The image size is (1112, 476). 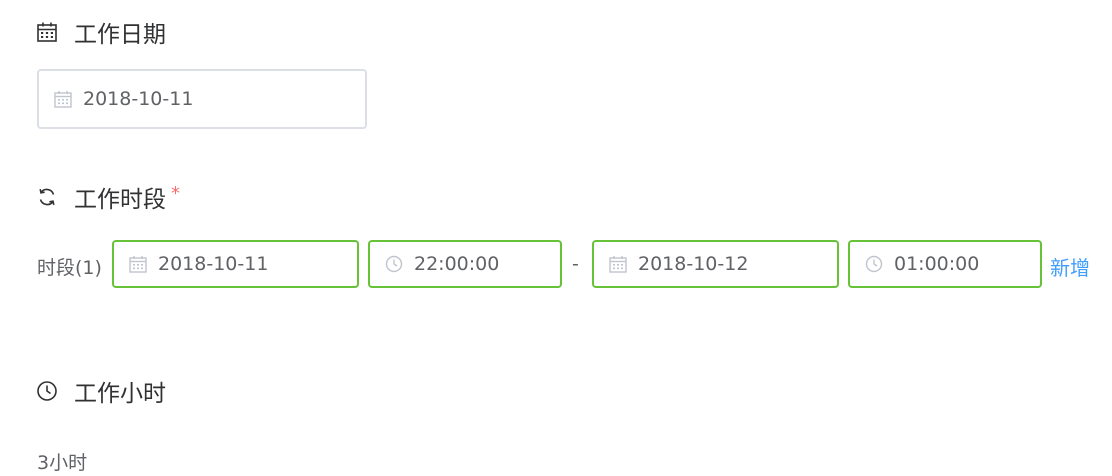 I want to click on start-date-value: 2018-10-11, so click(x=213, y=264).